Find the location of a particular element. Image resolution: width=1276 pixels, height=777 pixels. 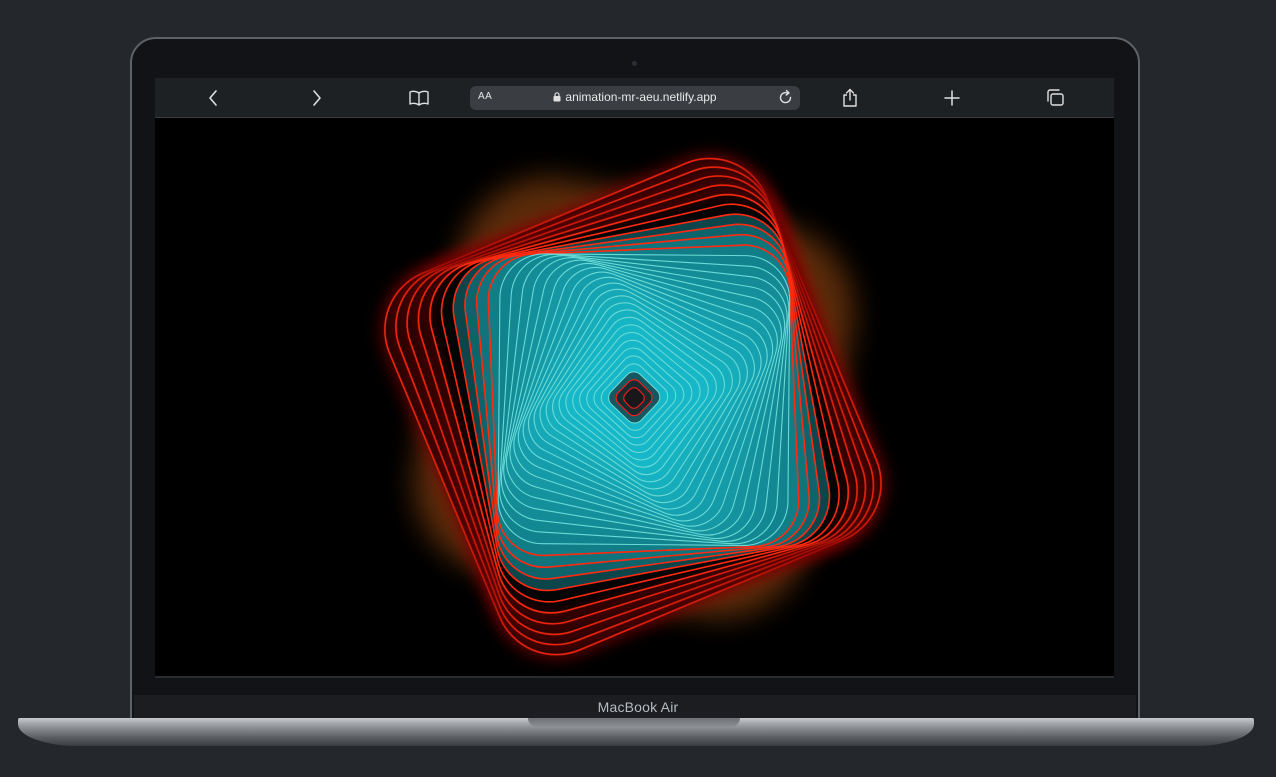

url-text: animation-mr-aeu.netlify.app is located at coordinates (641, 97).